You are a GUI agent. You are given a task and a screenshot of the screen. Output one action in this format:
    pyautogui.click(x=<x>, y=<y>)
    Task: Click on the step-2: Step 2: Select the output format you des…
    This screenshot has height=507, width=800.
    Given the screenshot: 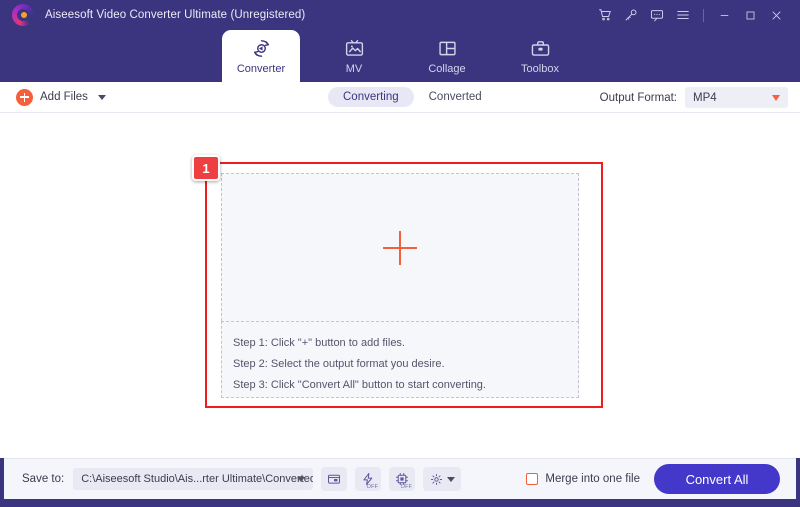 What is the action you would take?
    pyautogui.click(x=339, y=364)
    